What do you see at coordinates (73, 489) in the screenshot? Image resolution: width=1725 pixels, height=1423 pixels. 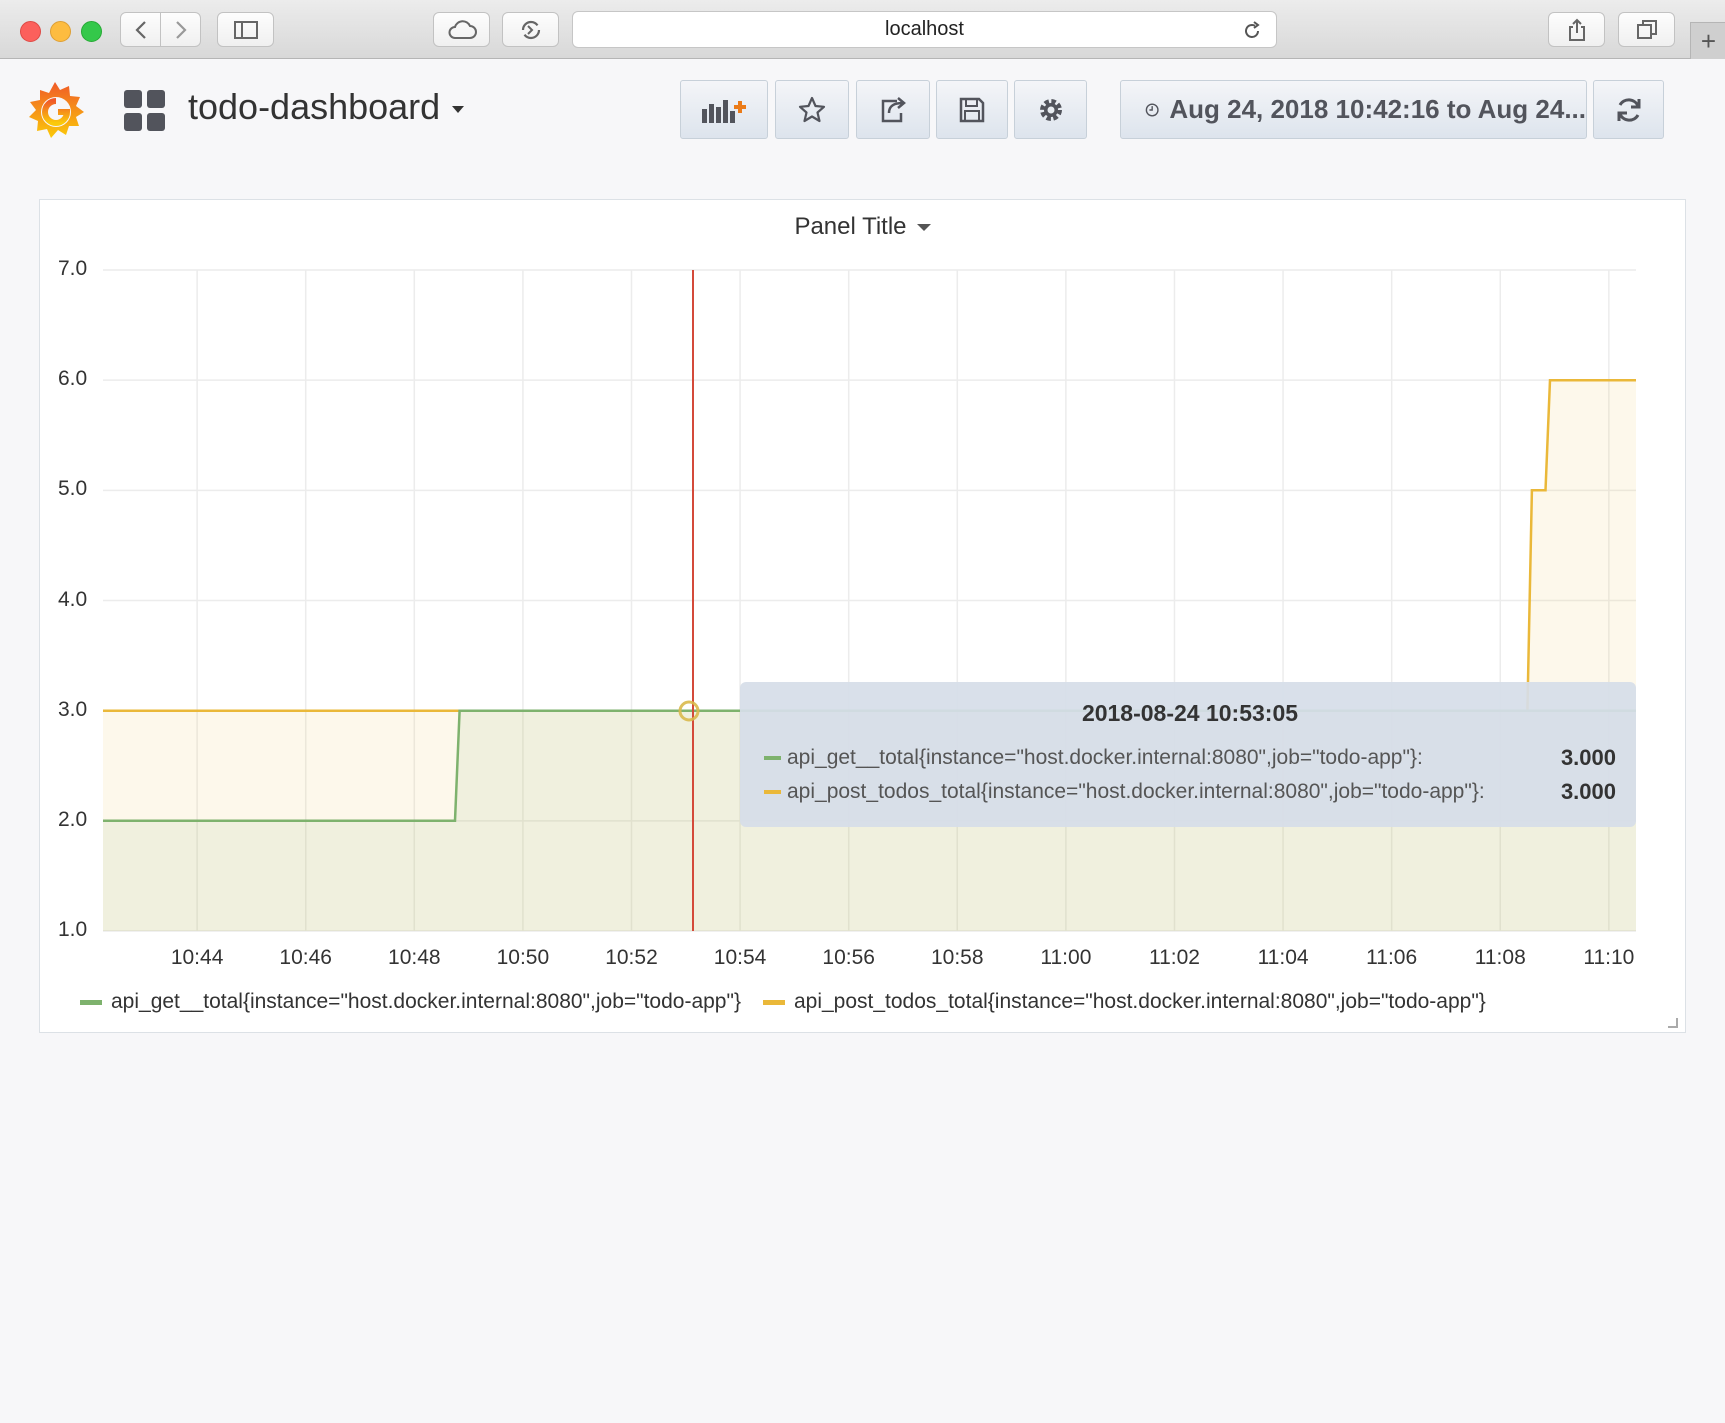 I see `y-tick-label: 5.0` at bounding box center [73, 489].